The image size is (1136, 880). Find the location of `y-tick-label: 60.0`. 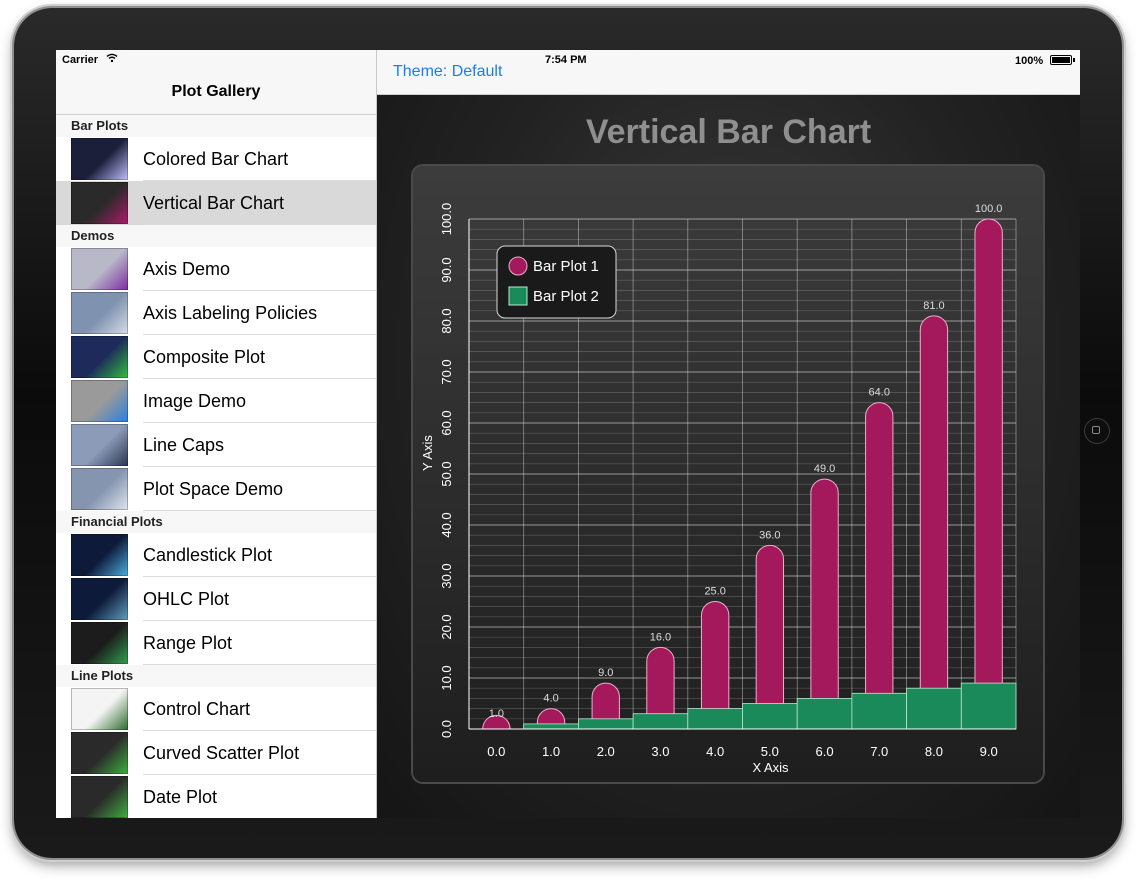

y-tick-label: 60.0 is located at coordinates (446, 422).